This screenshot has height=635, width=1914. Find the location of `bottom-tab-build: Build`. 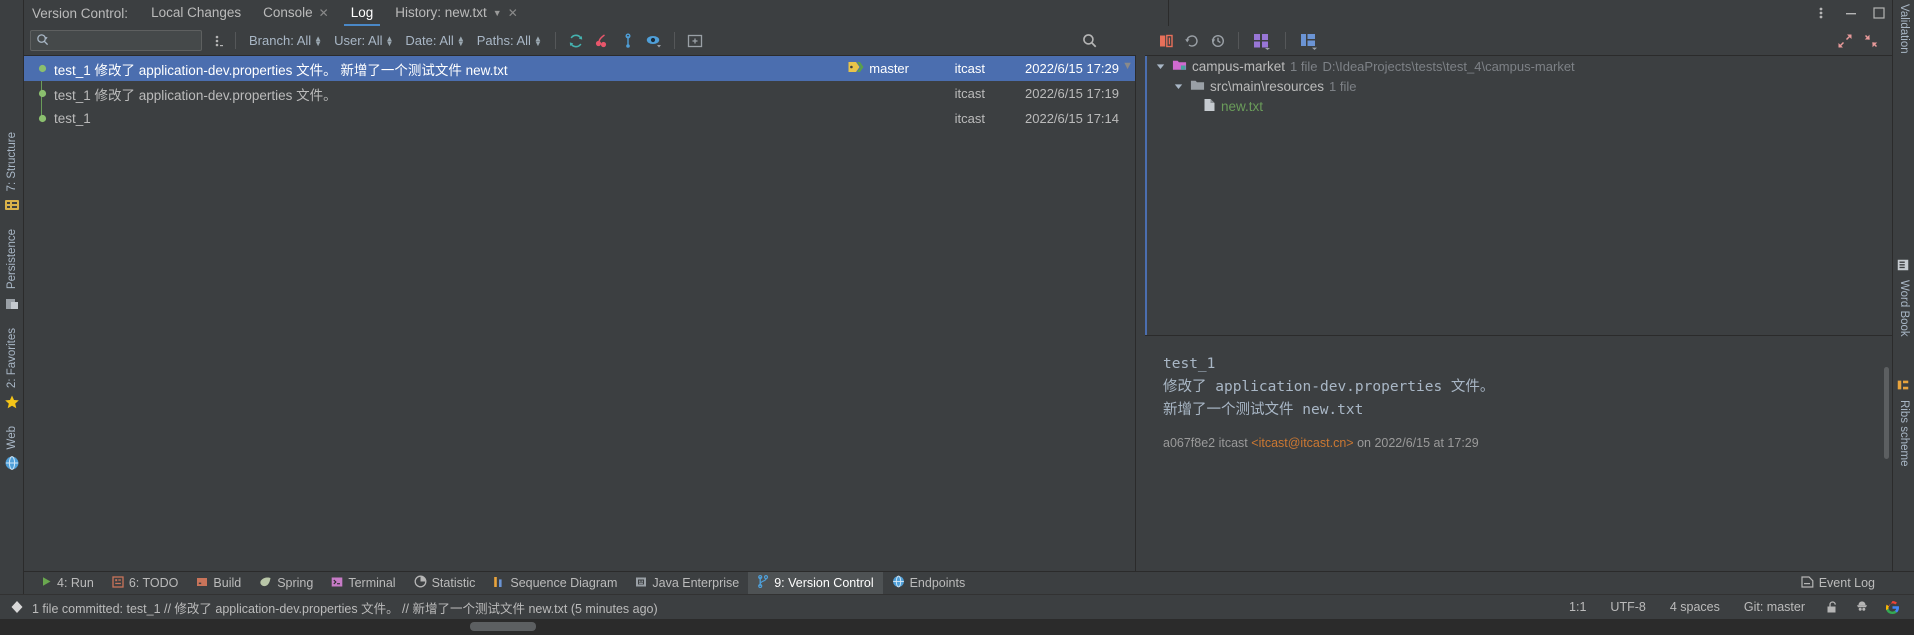

bottom-tab-build: Build is located at coordinates (218, 583).